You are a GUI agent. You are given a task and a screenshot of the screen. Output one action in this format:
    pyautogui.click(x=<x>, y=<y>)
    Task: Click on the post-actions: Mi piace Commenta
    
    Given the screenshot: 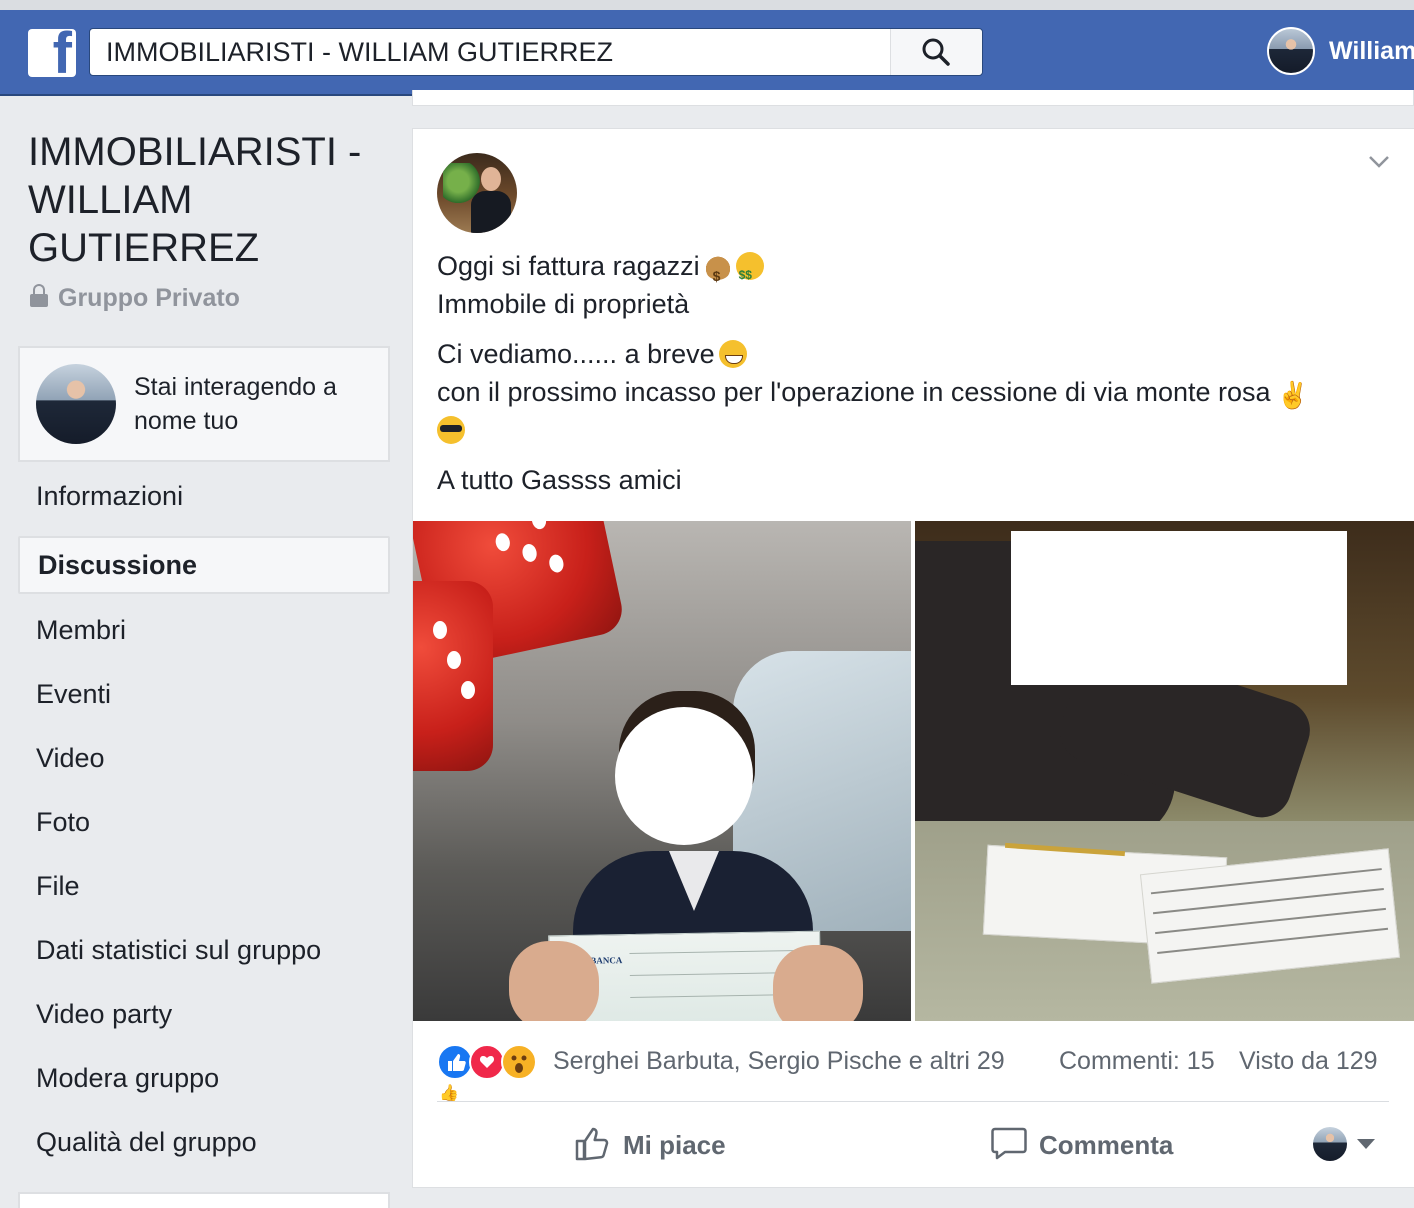 What is the action you would take?
    pyautogui.click(x=913, y=1143)
    